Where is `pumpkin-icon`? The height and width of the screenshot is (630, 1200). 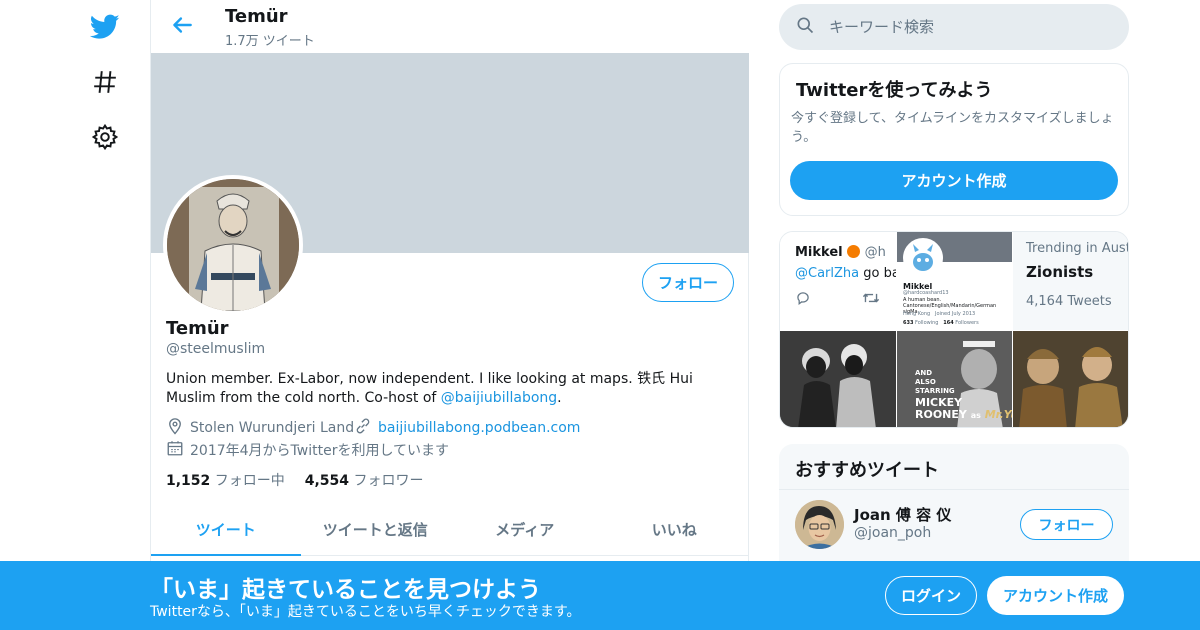 pumpkin-icon is located at coordinates (854, 251).